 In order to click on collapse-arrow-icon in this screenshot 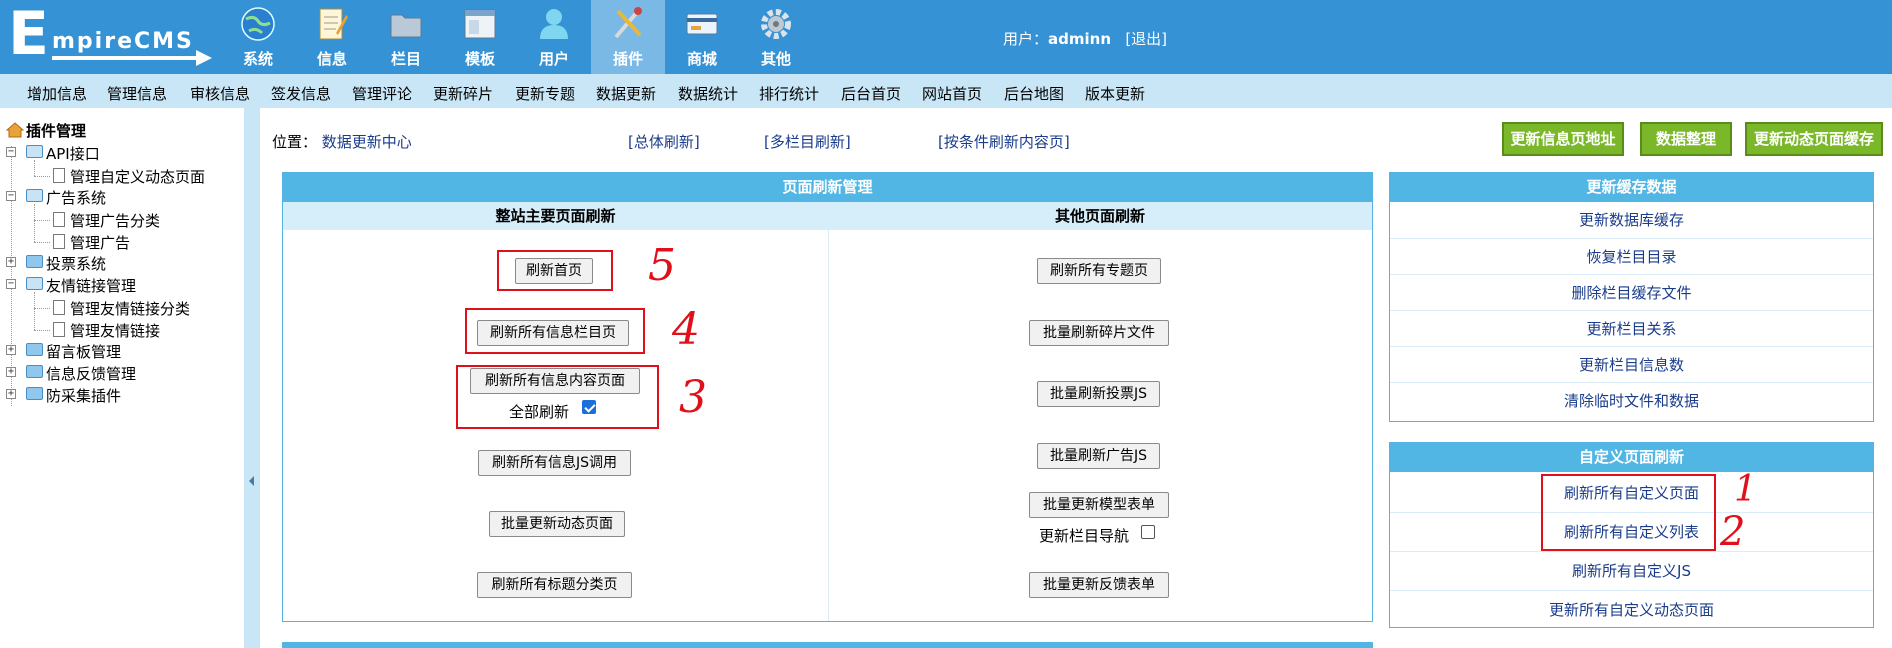, I will do `click(251, 481)`.